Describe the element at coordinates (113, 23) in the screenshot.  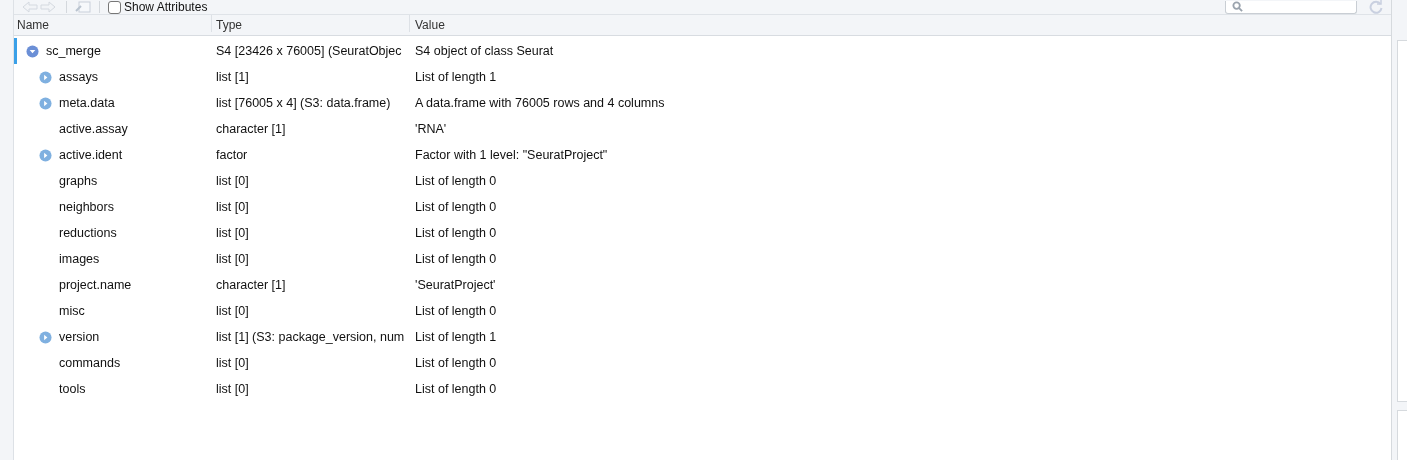
I see `column-header: Name` at that location.